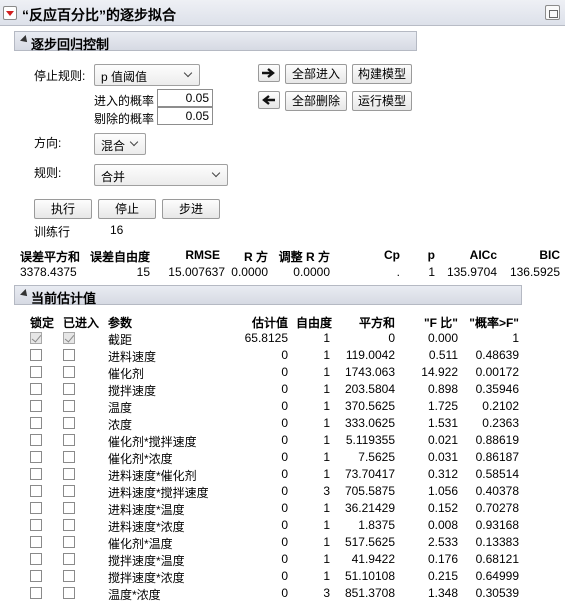 The width and height of the screenshot is (565, 603). Describe the element at coordinates (50, 257) in the screenshot. I see `stat-header-sse: 误差平方和` at that location.